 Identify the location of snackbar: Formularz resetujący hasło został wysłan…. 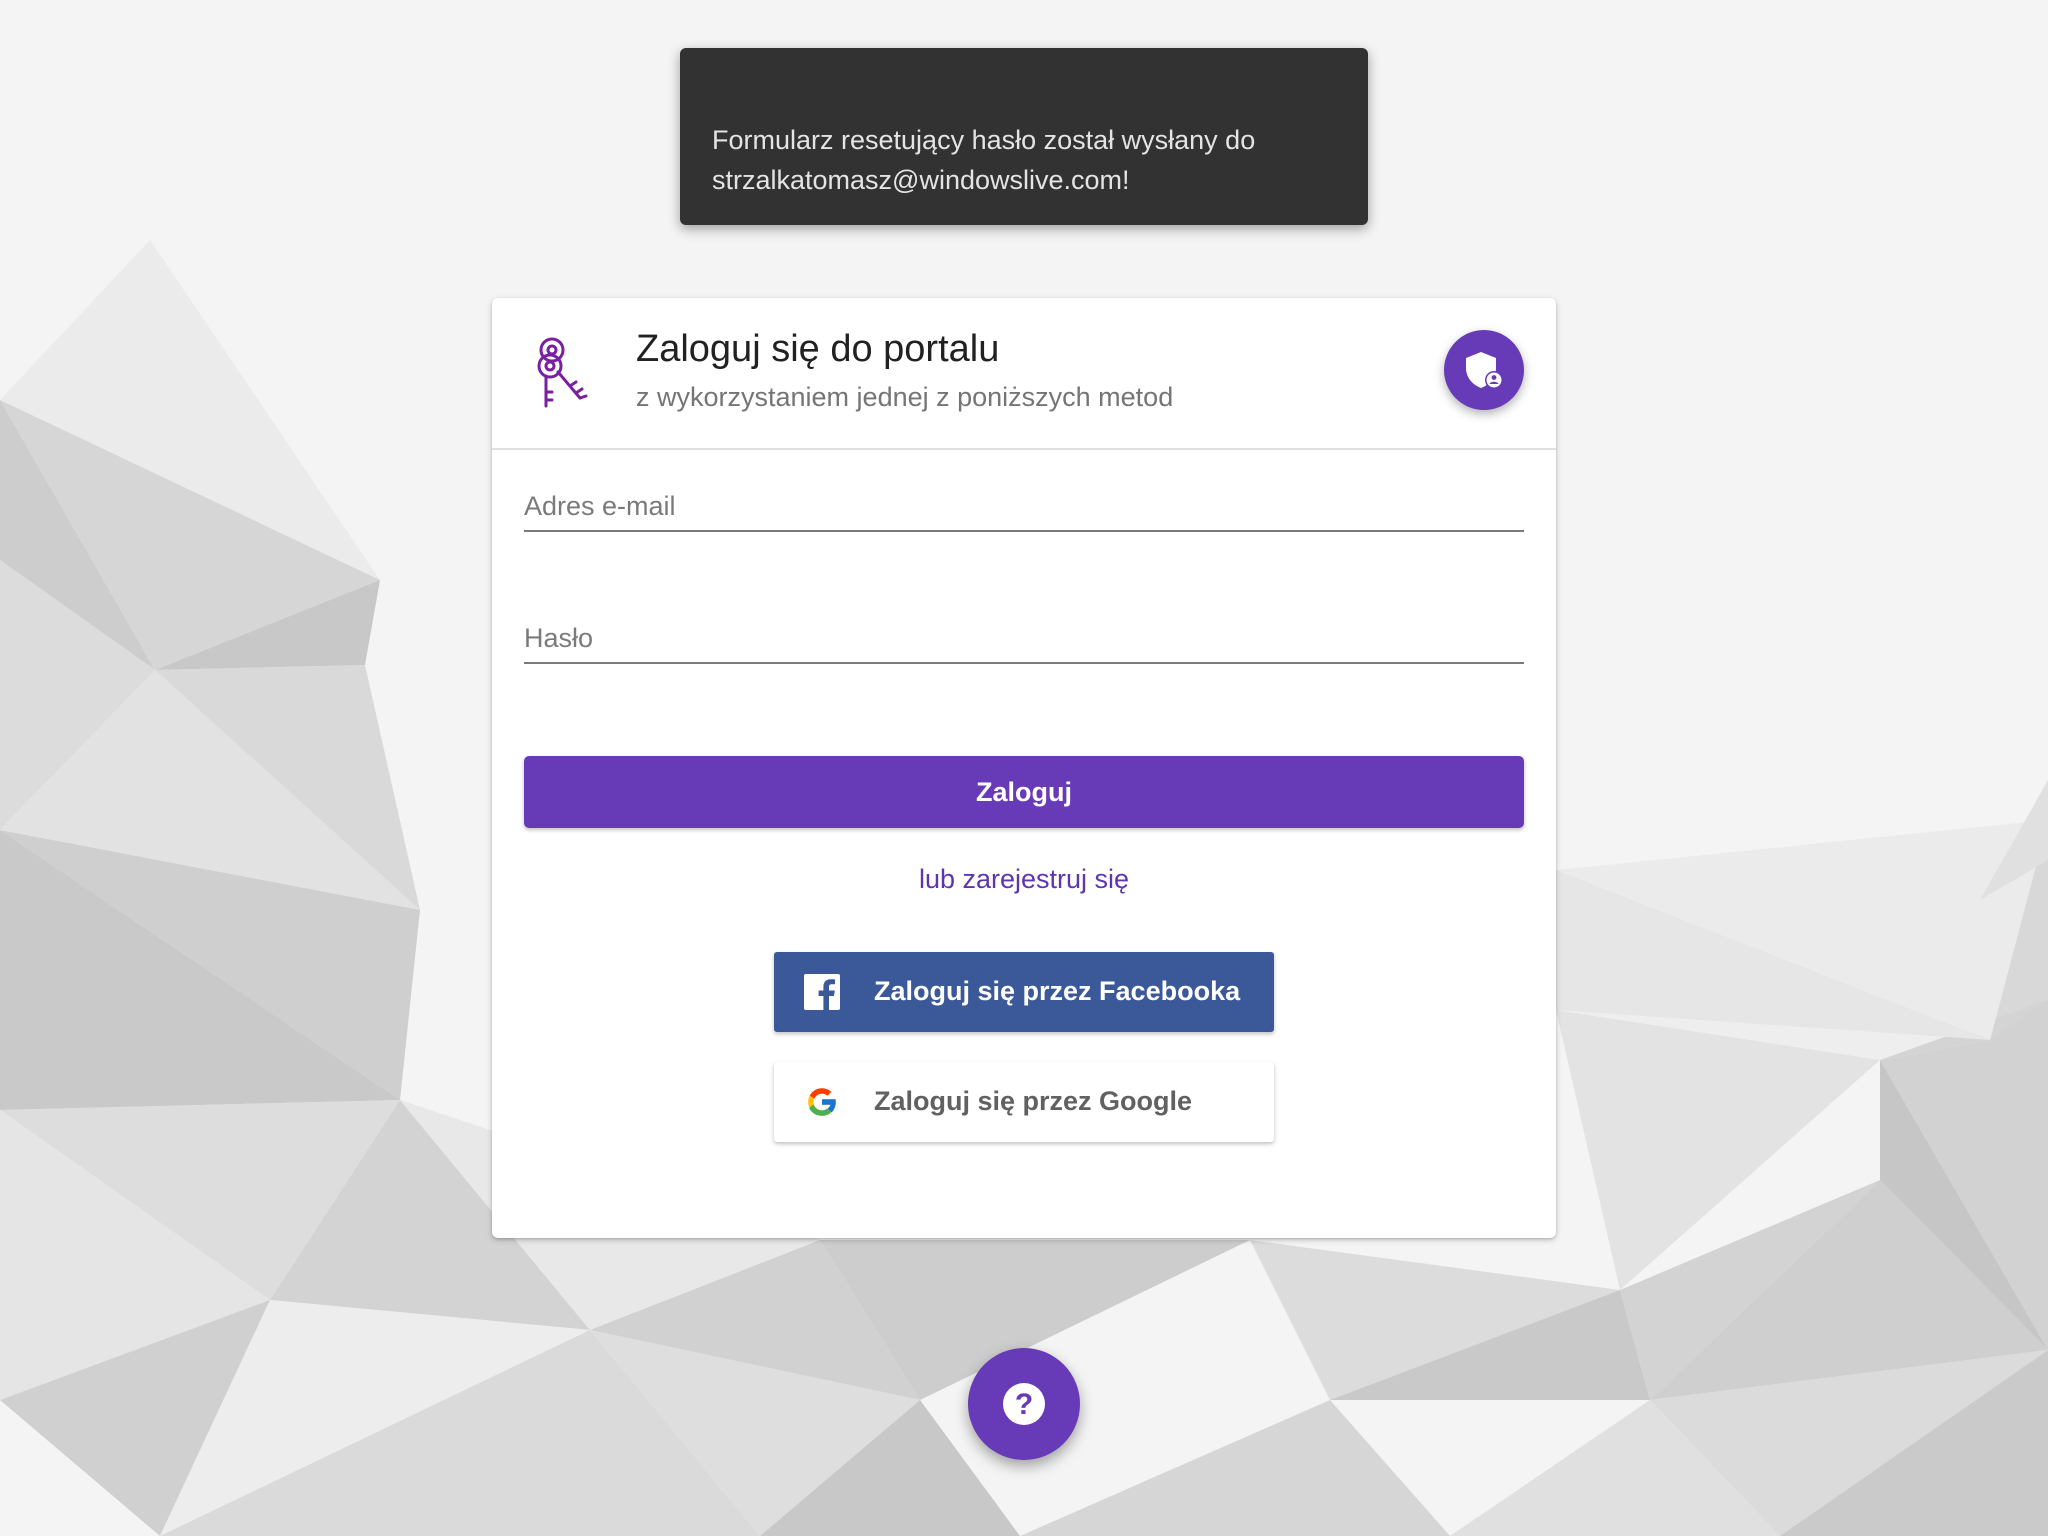
(1024, 136).